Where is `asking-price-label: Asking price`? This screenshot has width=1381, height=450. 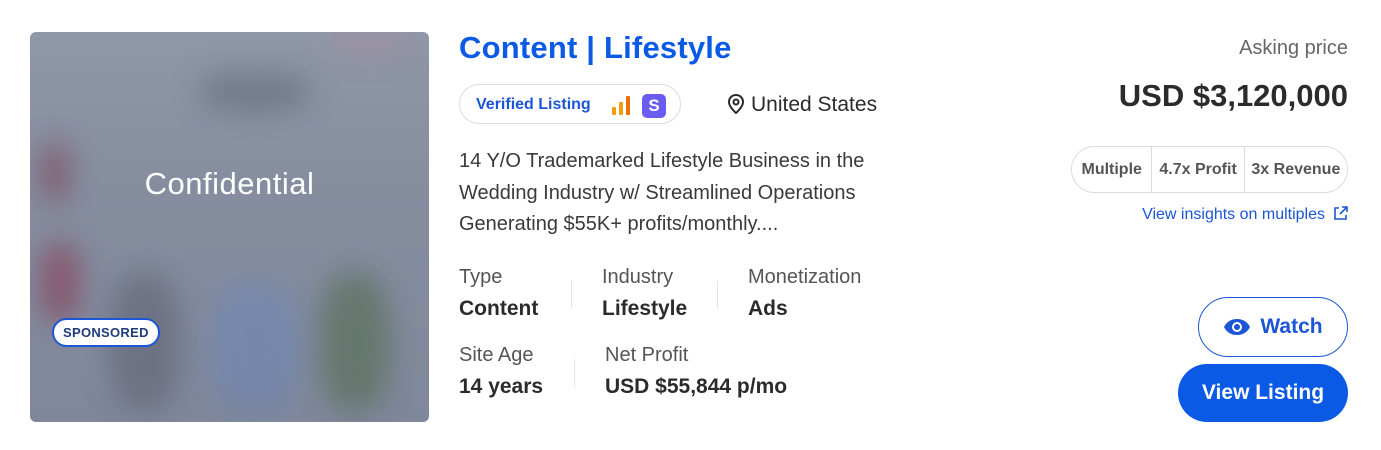
asking-price-label: Asking price is located at coordinates (1293, 48).